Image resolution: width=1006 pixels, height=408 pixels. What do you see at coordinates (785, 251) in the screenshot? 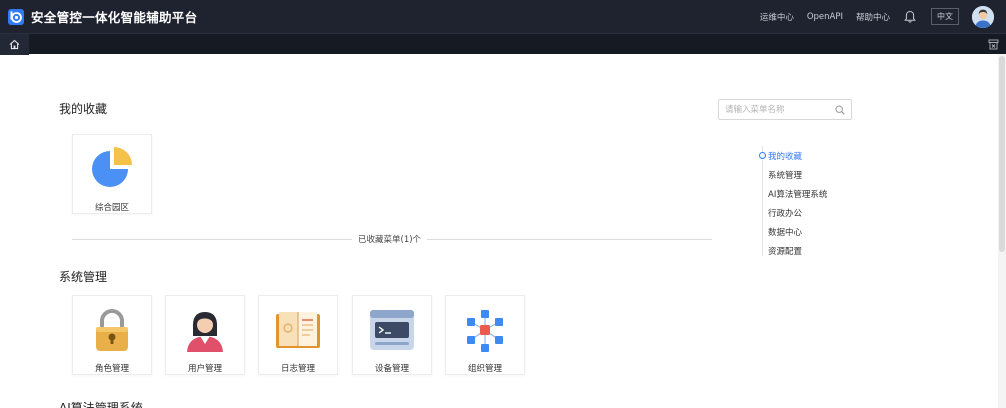
I see `anchor-item-resources: 资源配置` at bounding box center [785, 251].